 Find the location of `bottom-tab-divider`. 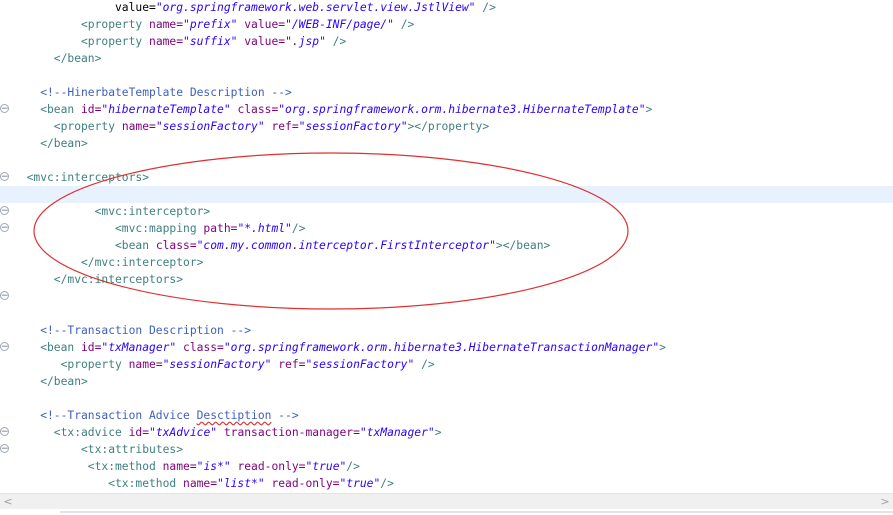

bottom-tab-divider is located at coordinates (476, 512).